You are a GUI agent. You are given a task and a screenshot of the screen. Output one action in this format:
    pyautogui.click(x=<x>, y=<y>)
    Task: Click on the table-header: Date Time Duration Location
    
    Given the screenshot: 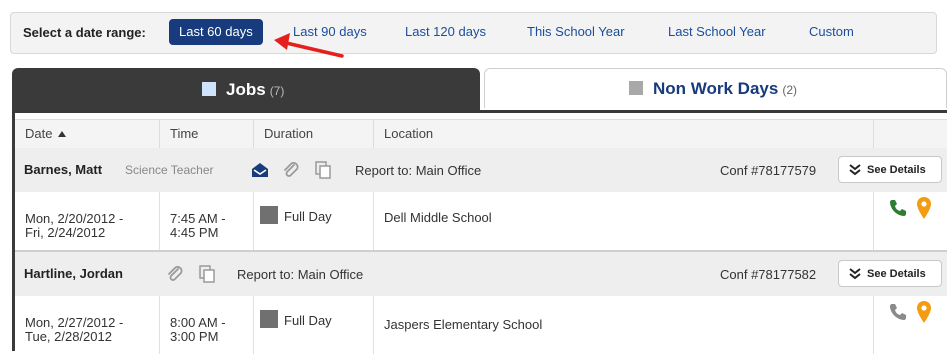 What is the action you would take?
    pyautogui.click(x=481, y=134)
    